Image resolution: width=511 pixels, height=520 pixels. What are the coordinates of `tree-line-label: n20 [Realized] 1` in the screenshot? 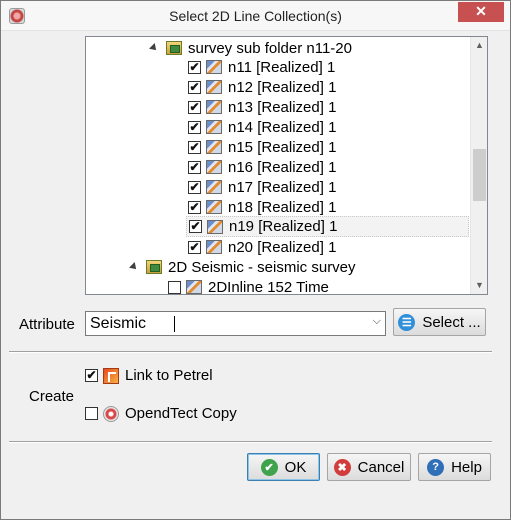 It's located at (282, 247).